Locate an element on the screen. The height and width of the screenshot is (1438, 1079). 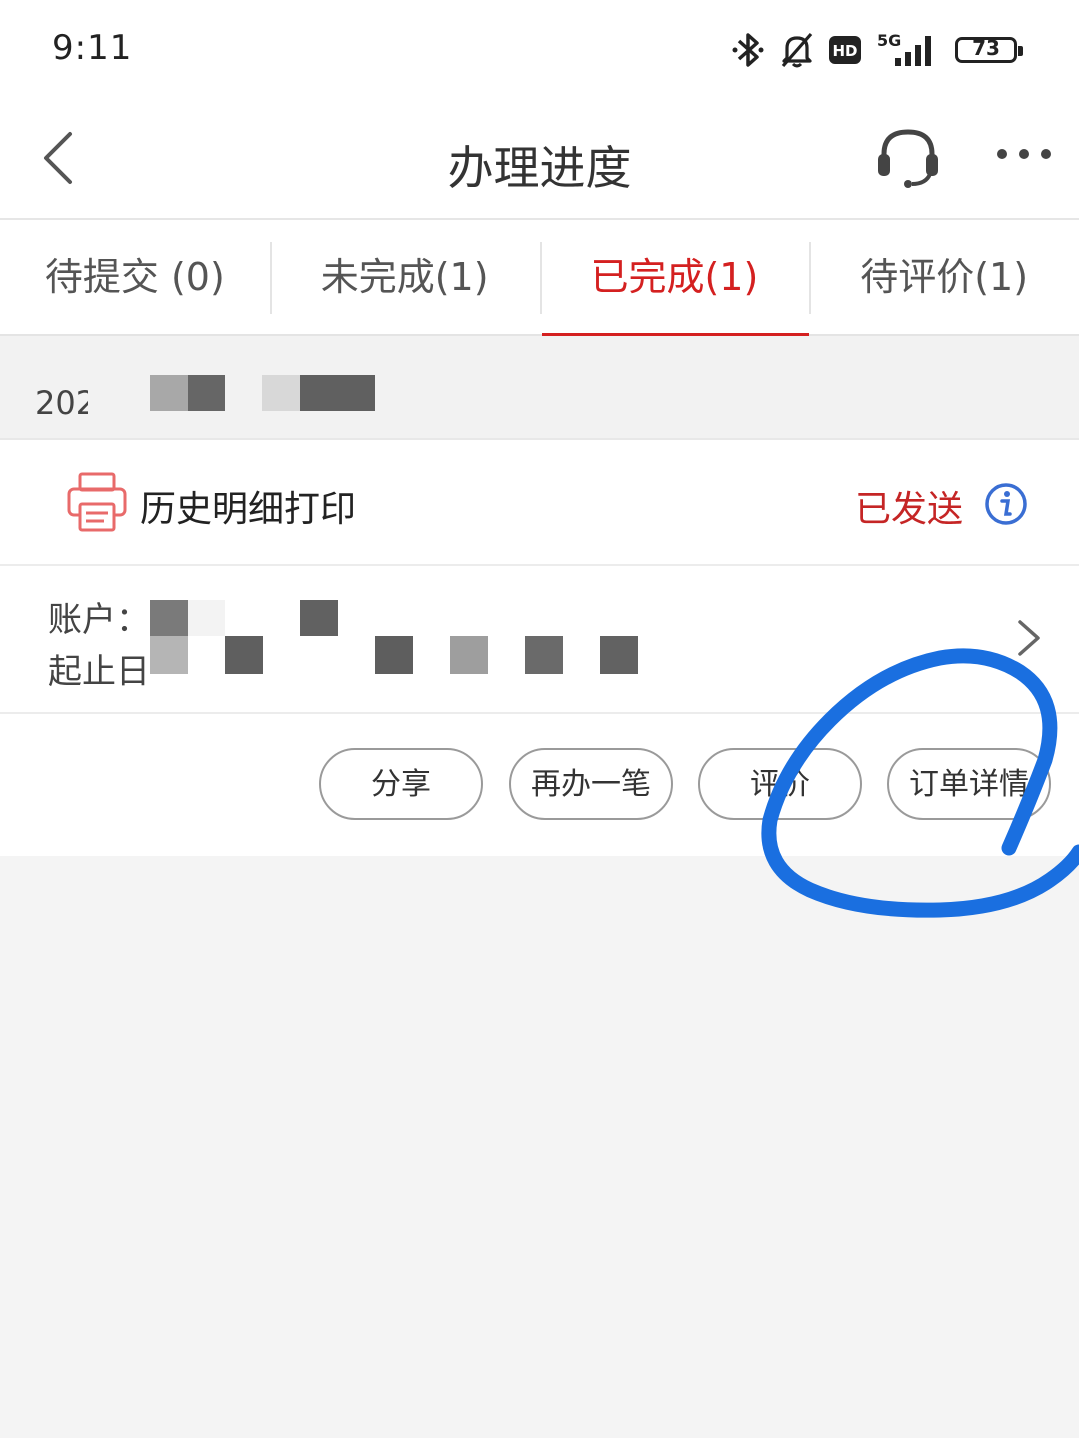
mute-bell-icon is located at coordinates (797, 50).